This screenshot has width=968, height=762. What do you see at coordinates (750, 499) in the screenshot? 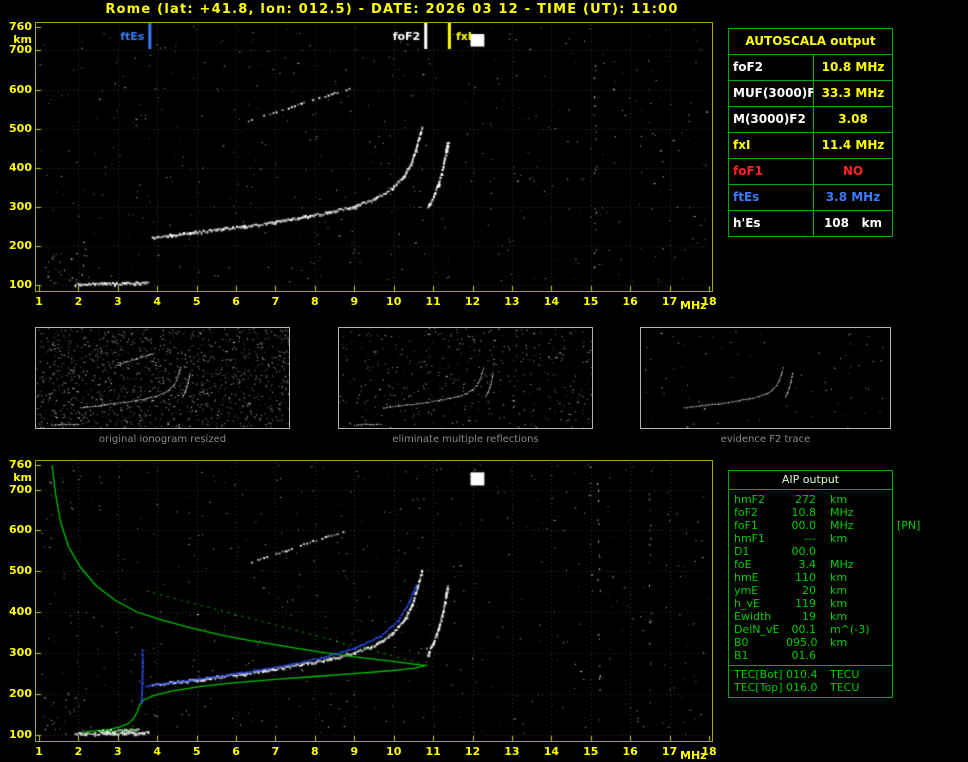
I see `aip-parameter-label: hmF2` at bounding box center [750, 499].